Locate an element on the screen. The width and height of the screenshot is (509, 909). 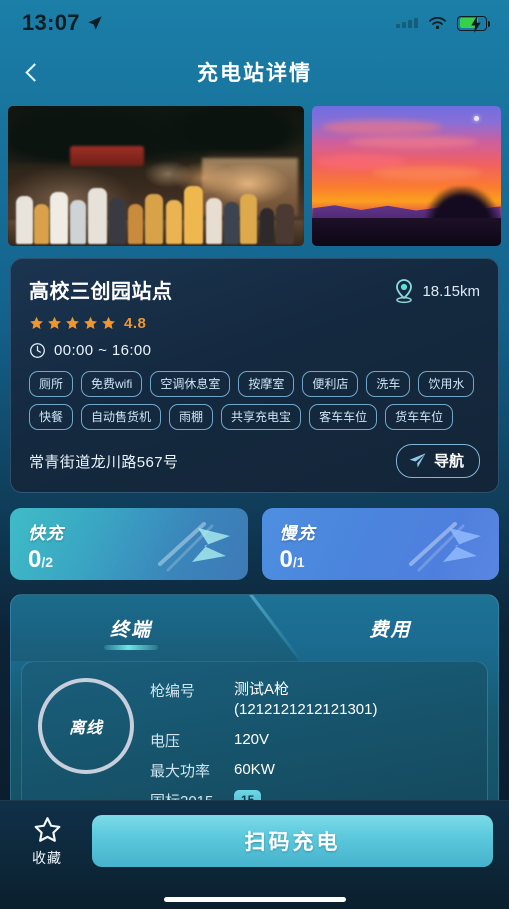
page-title: 充电站详情 is located at coordinates (254, 73).